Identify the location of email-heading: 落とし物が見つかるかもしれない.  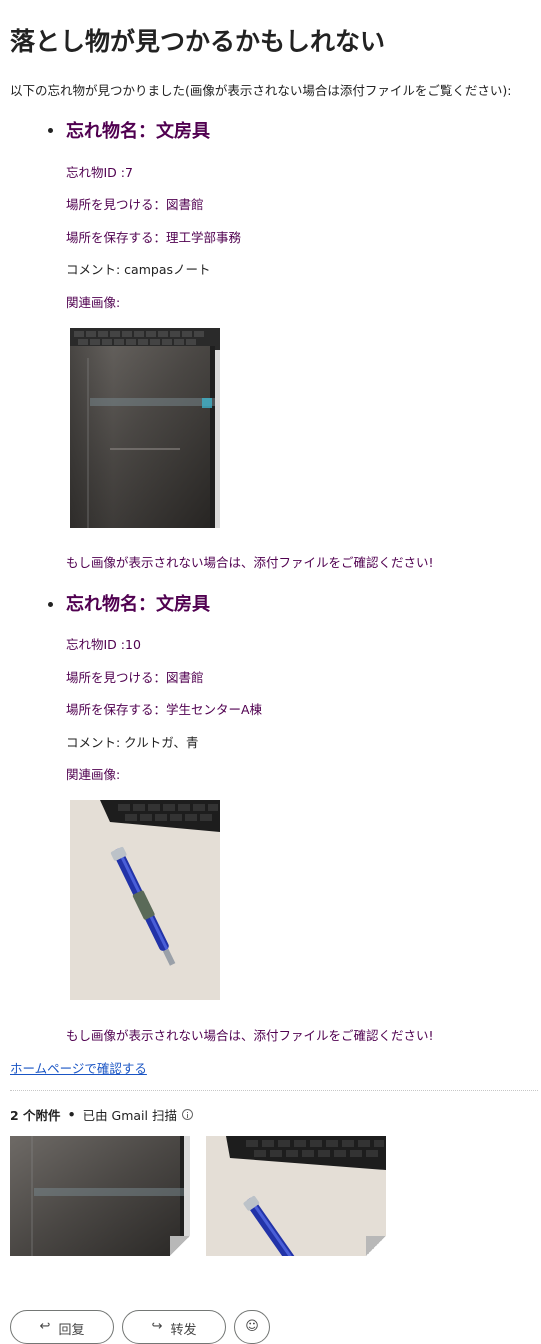
(198, 41).